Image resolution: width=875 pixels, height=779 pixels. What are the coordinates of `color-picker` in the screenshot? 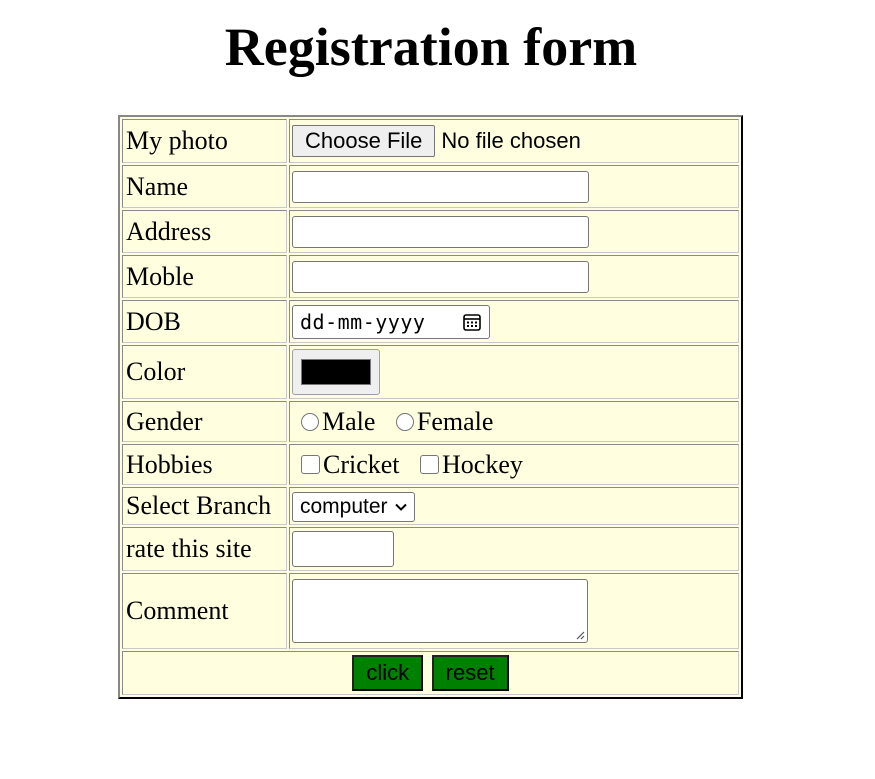 It's located at (336, 372).